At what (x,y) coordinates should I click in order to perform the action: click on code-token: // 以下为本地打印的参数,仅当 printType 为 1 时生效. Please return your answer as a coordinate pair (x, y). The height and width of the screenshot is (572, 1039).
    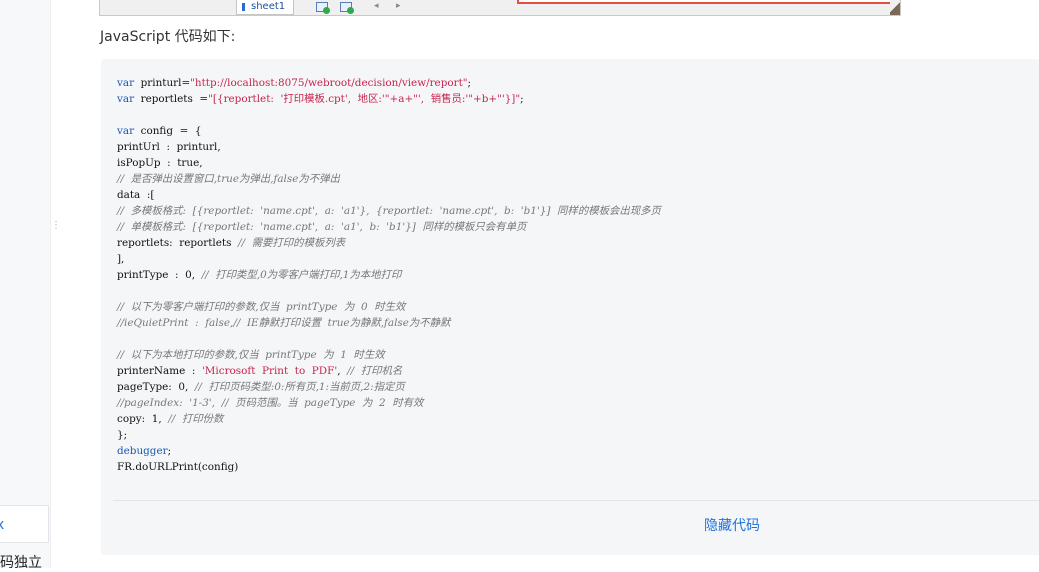
    Looking at the image, I should click on (251, 355).